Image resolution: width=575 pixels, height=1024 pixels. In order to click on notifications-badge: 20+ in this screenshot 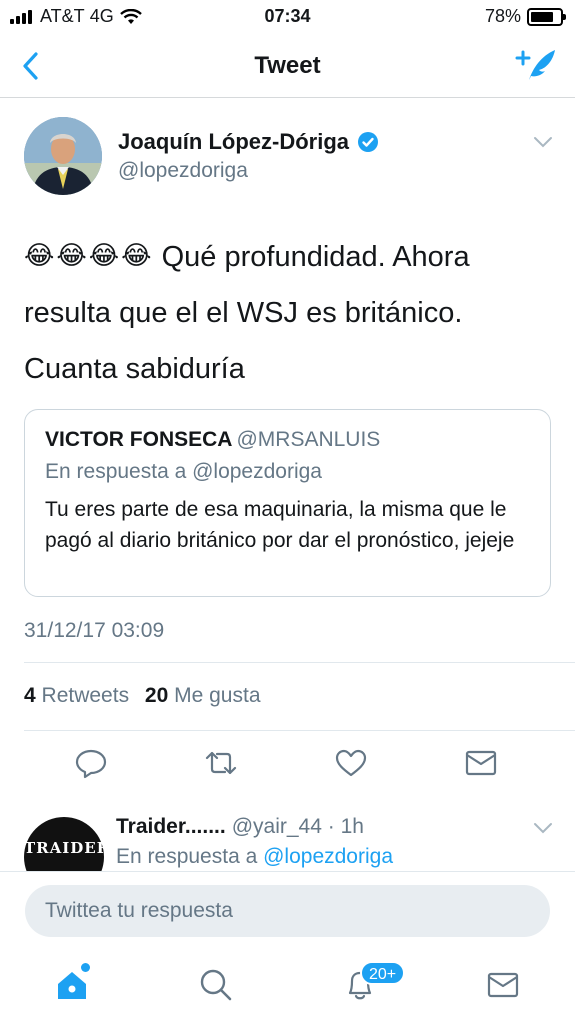, I will do `click(383, 973)`.